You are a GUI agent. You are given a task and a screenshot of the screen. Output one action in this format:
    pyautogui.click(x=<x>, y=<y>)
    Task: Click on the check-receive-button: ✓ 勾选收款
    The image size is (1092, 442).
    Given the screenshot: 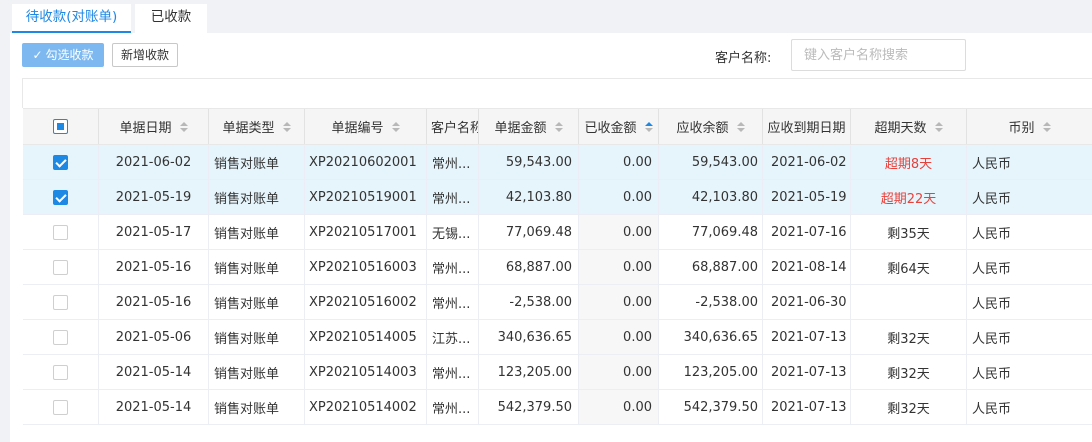 What is the action you would take?
    pyautogui.click(x=63, y=55)
    